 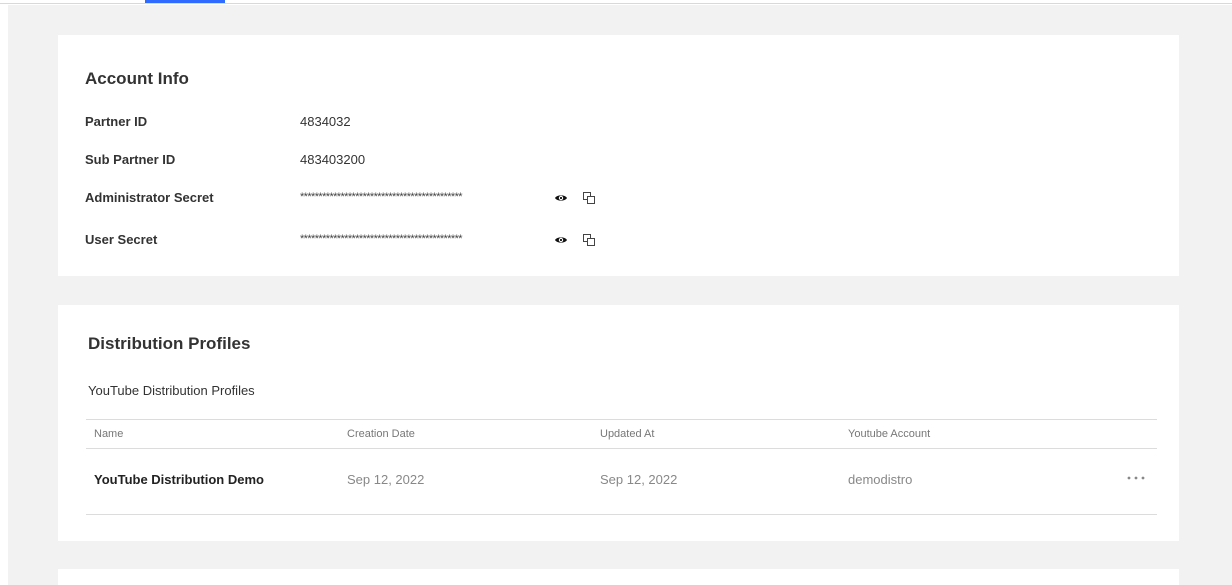 I want to click on next-section-card, so click(x=618, y=577).